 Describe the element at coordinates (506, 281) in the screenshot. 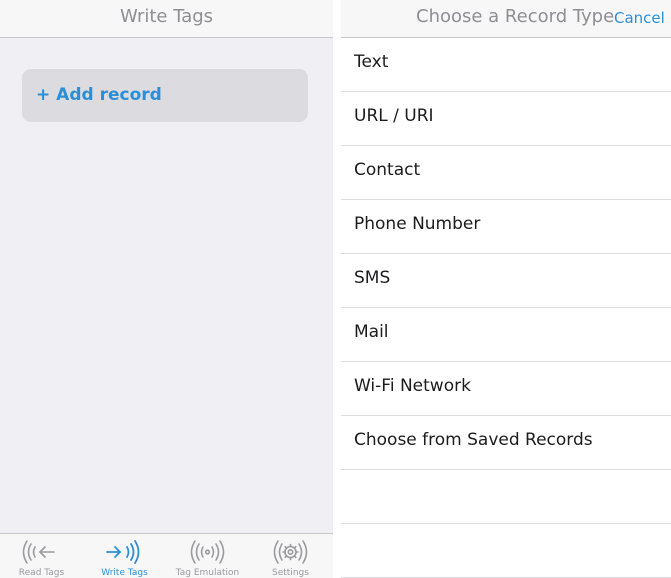

I see `record-type-sms: SMS` at that location.